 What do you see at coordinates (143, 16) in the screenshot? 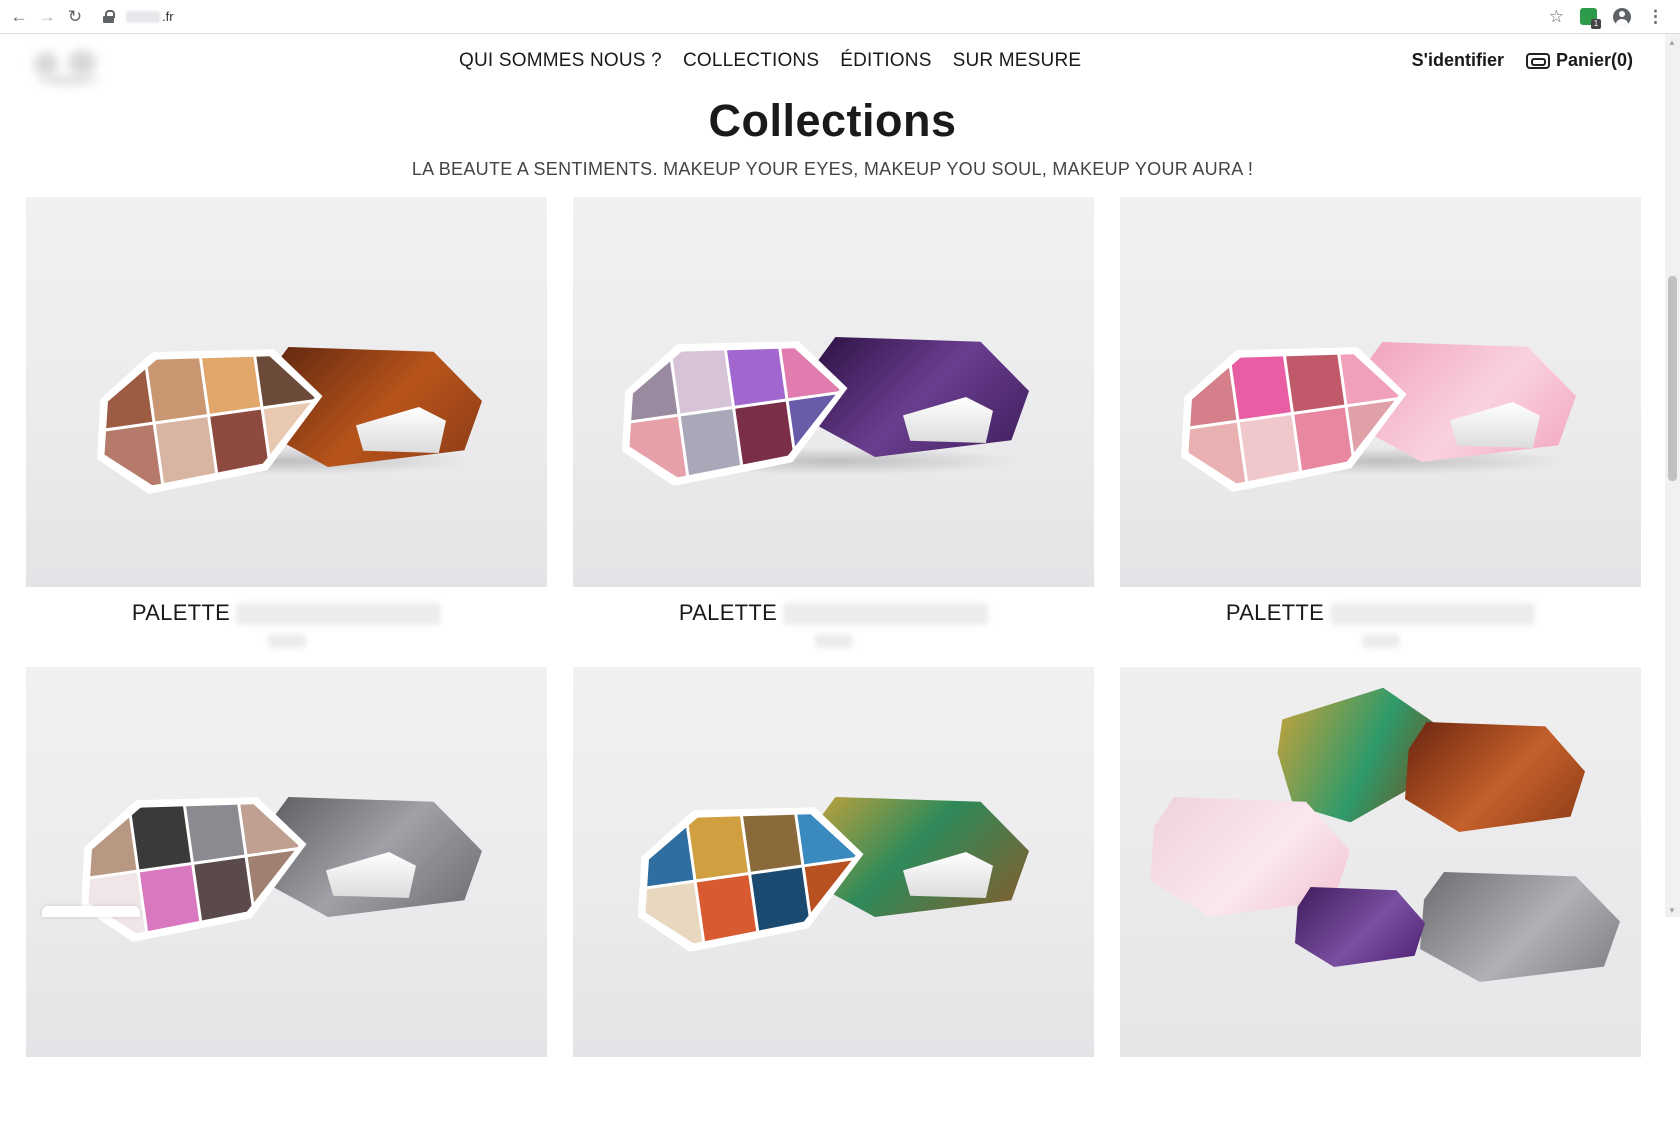
I see `url-redacted` at bounding box center [143, 16].